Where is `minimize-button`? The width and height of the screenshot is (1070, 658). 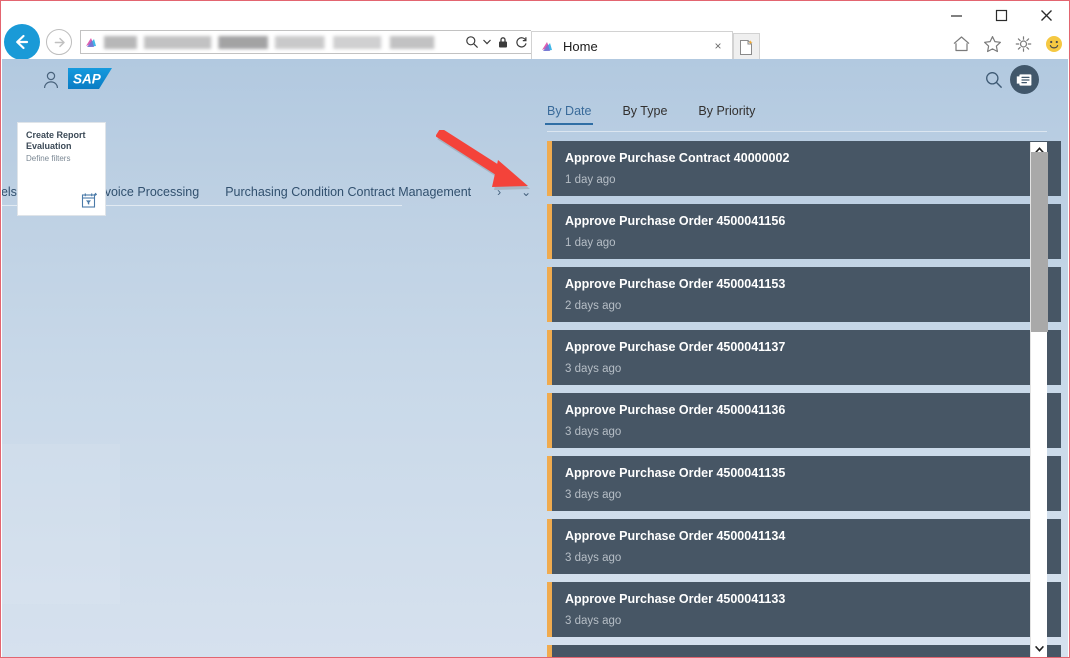 minimize-button is located at coordinates (956, 15).